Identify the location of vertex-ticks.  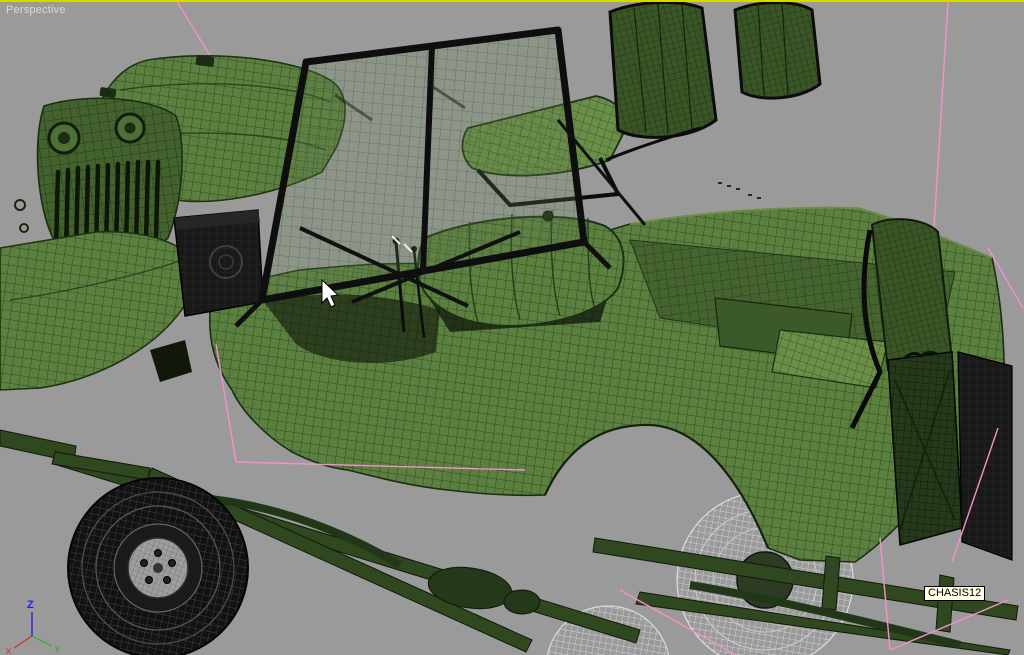
(739, 190).